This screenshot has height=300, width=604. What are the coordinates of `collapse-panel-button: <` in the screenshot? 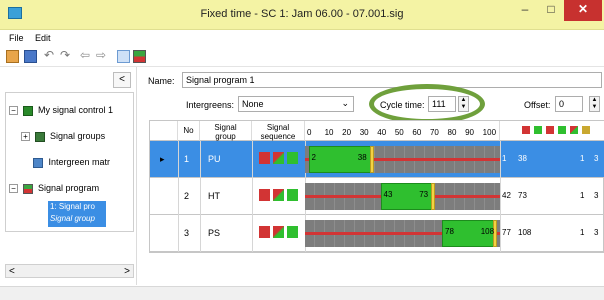 It's located at (122, 80).